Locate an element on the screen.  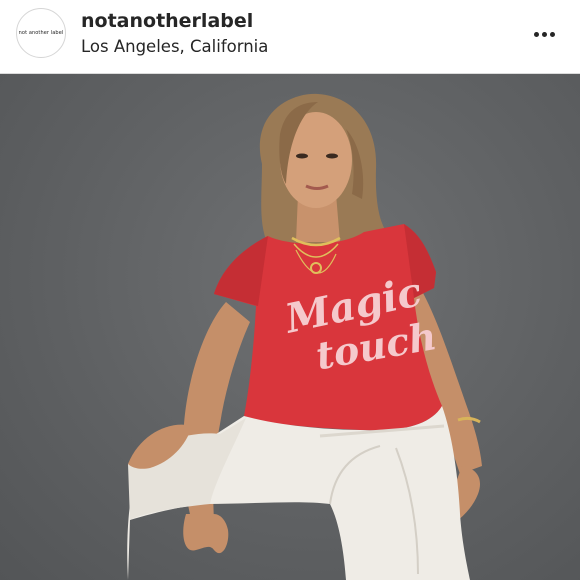
avatar: not another label is located at coordinates (41, 33).